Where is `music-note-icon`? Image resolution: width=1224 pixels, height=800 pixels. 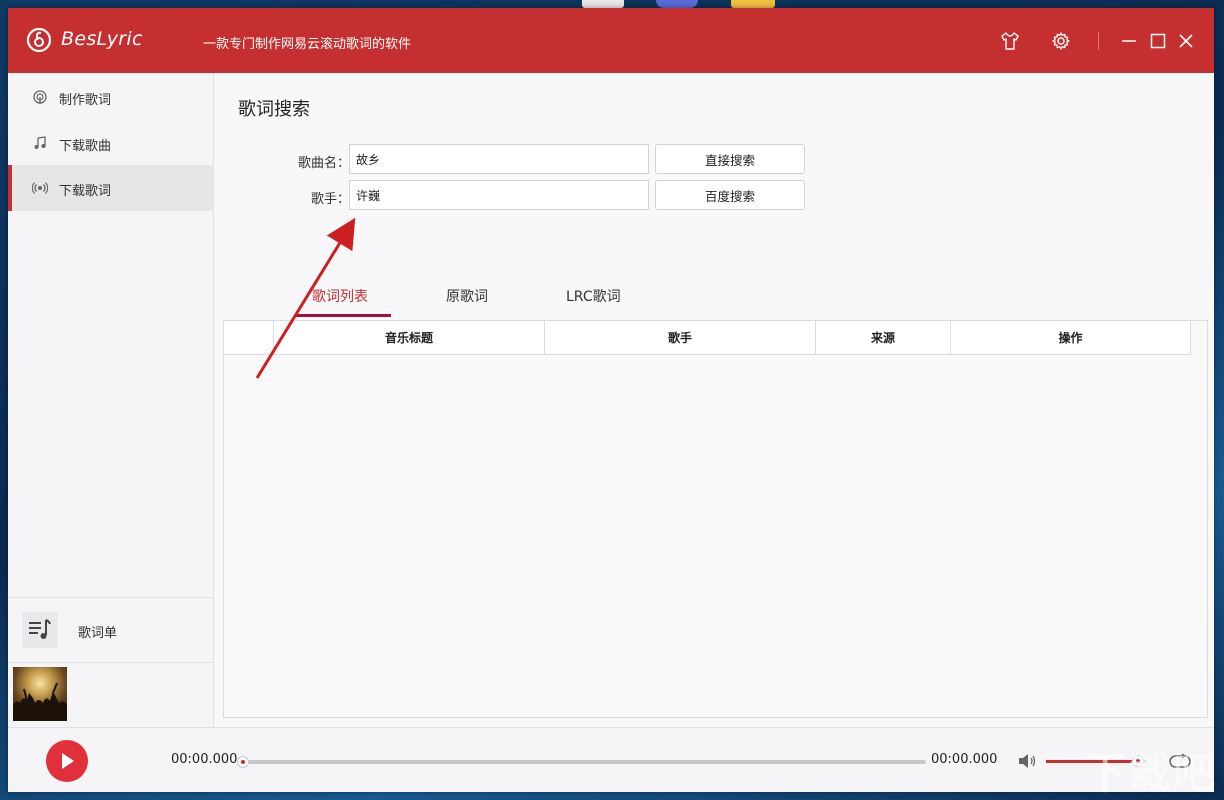
music-note-icon is located at coordinates (40, 143).